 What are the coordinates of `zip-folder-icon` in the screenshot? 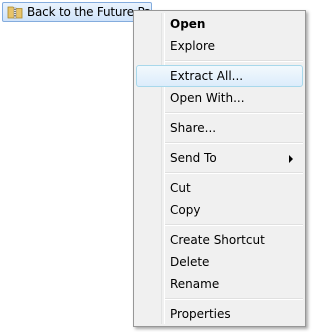 It's located at (15, 12).